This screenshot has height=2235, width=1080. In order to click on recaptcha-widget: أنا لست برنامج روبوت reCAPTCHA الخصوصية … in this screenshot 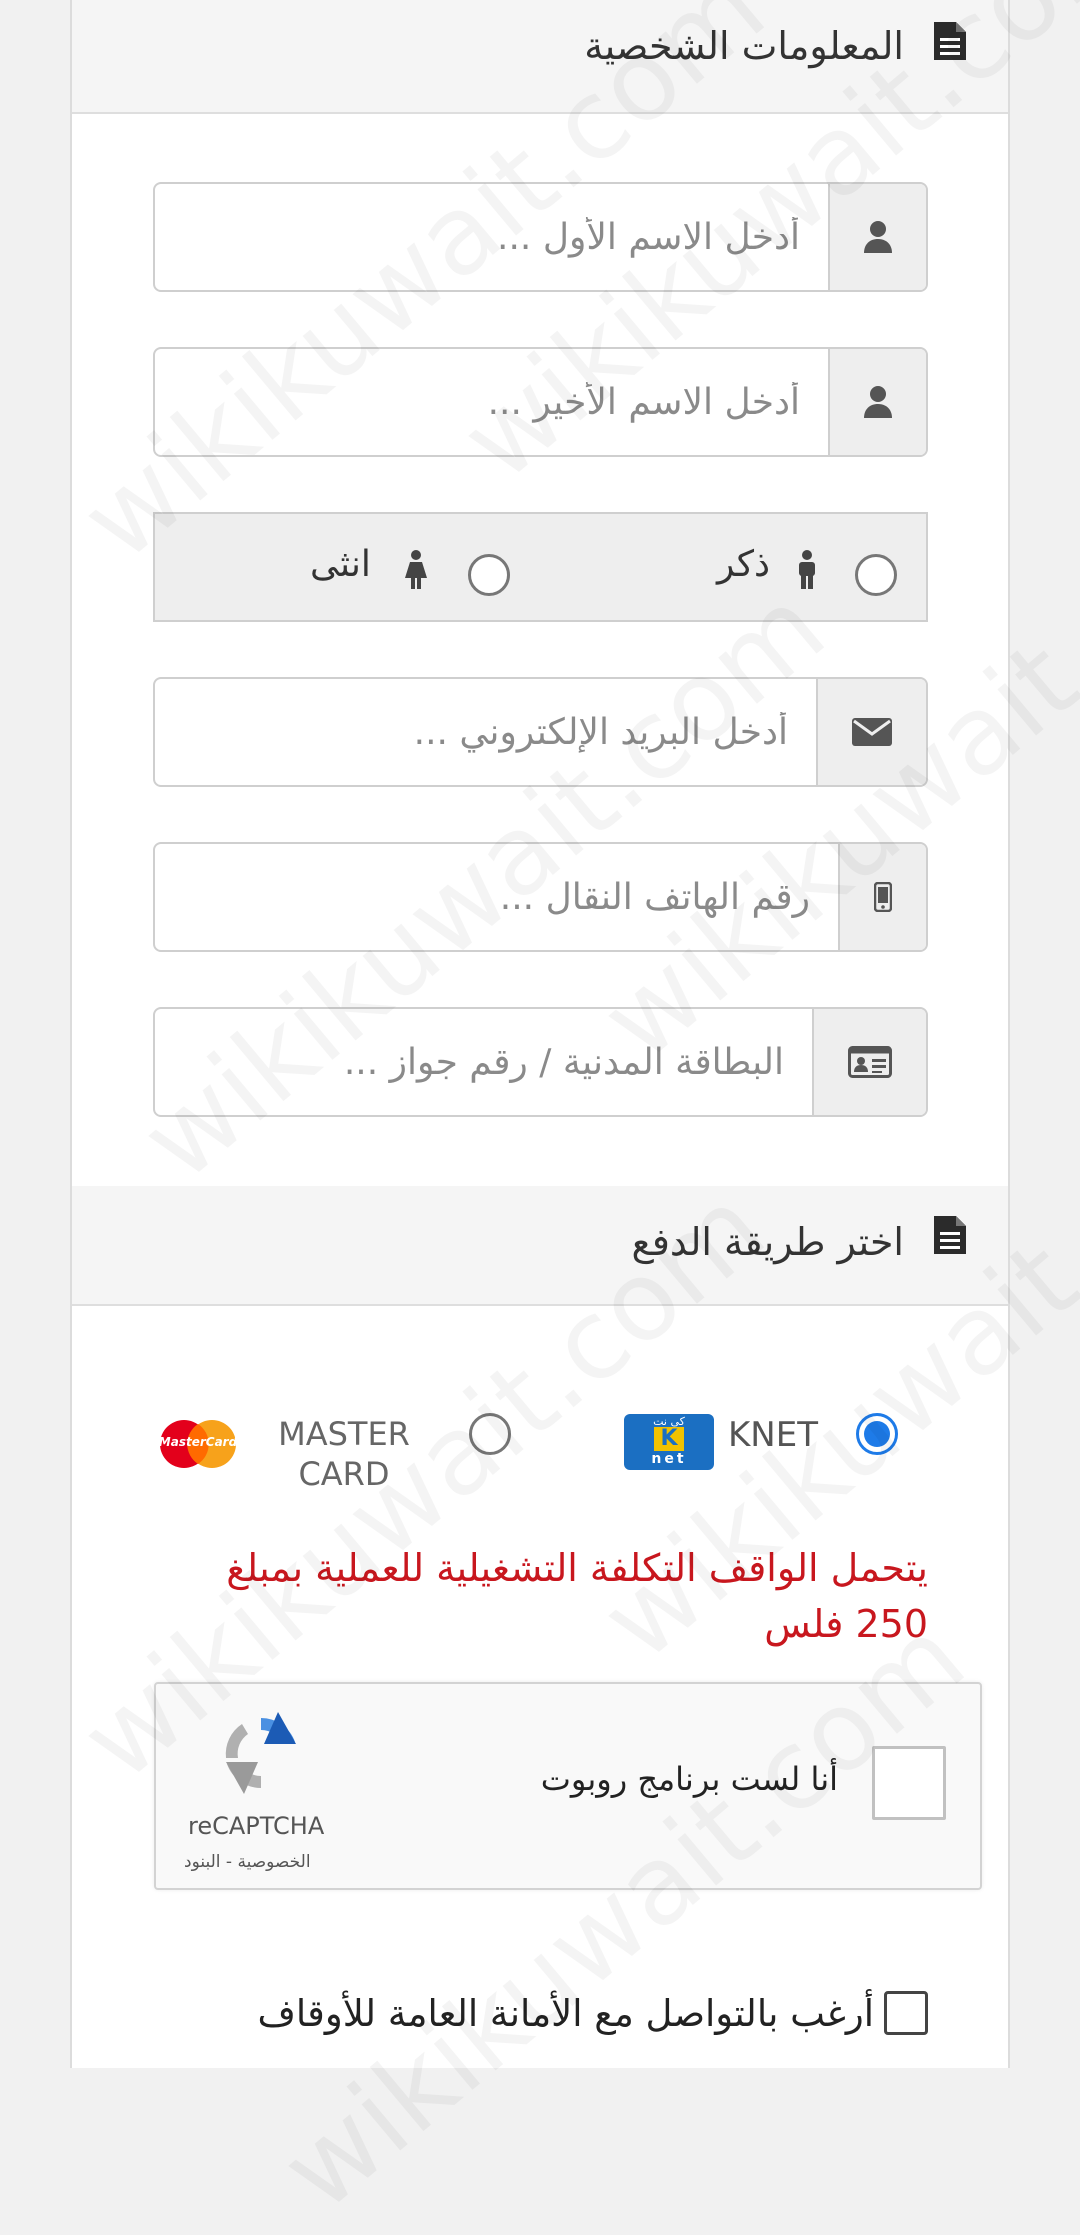, I will do `click(568, 1786)`.